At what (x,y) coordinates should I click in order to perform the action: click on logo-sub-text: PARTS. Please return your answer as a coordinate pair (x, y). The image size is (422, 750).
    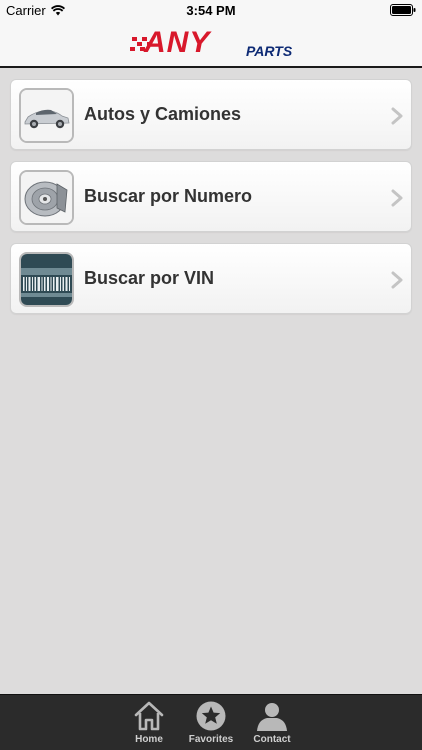
    Looking at the image, I should click on (269, 51).